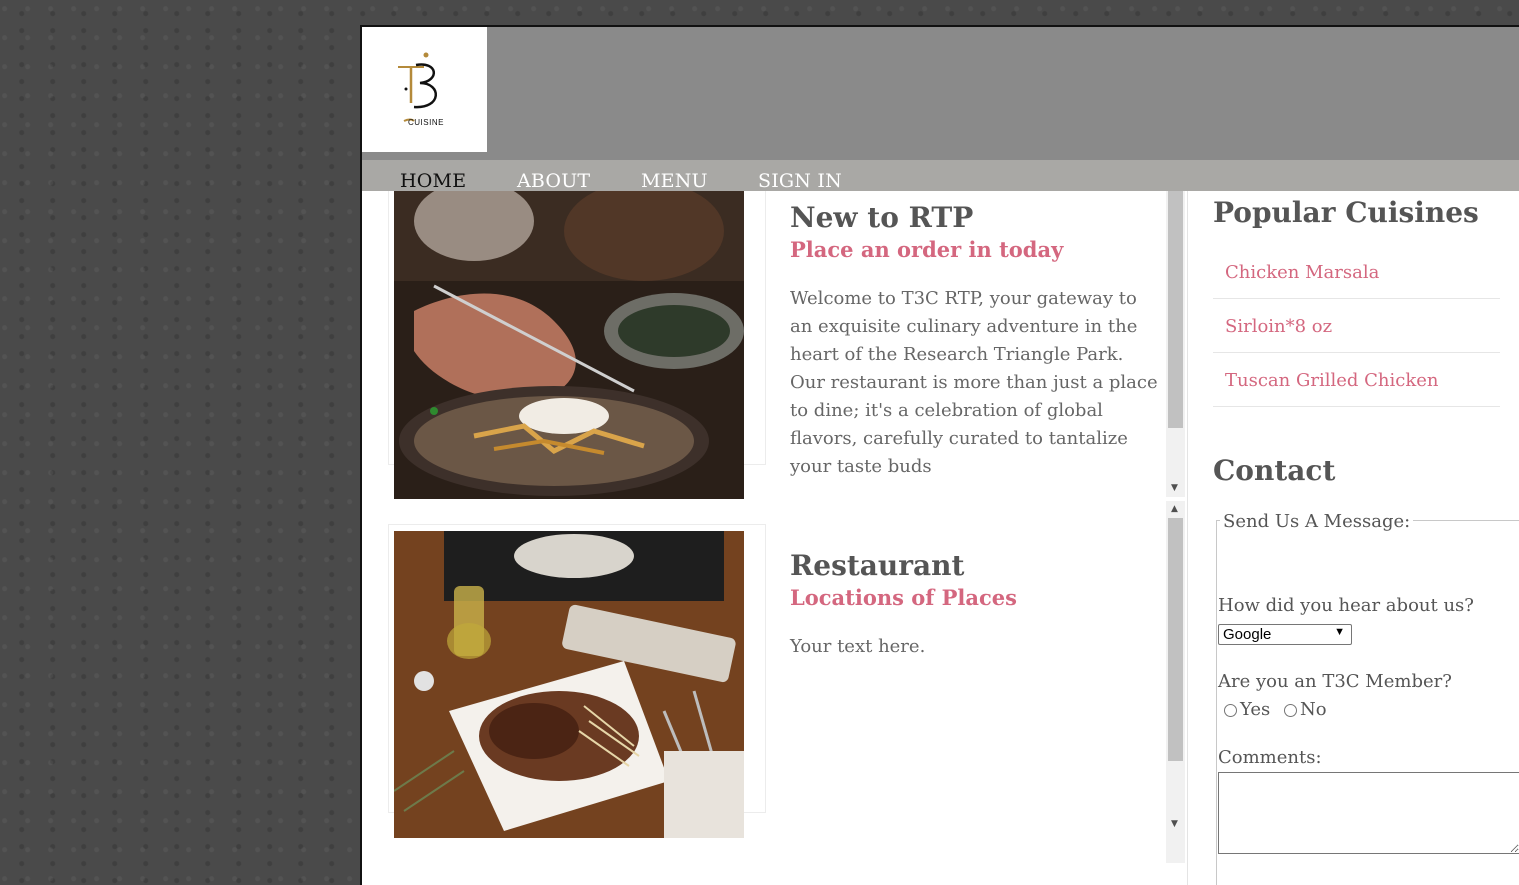 The image size is (1519, 885). What do you see at coordinates (1346, 212) in the screenshot?
I see `popular-cuisines-title: Popular Cuisines` at bounding box center [1346, 212].